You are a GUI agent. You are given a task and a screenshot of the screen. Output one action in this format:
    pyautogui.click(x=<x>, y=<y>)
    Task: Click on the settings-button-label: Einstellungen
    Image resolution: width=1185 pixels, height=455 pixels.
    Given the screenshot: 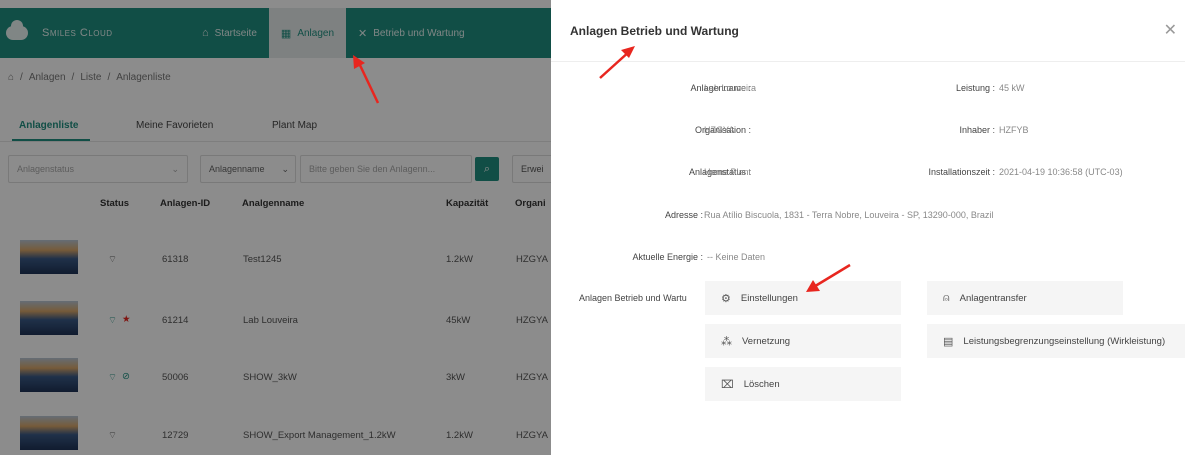 What is the action you would take?
    pyautogui.click(x=769, y=298)
    